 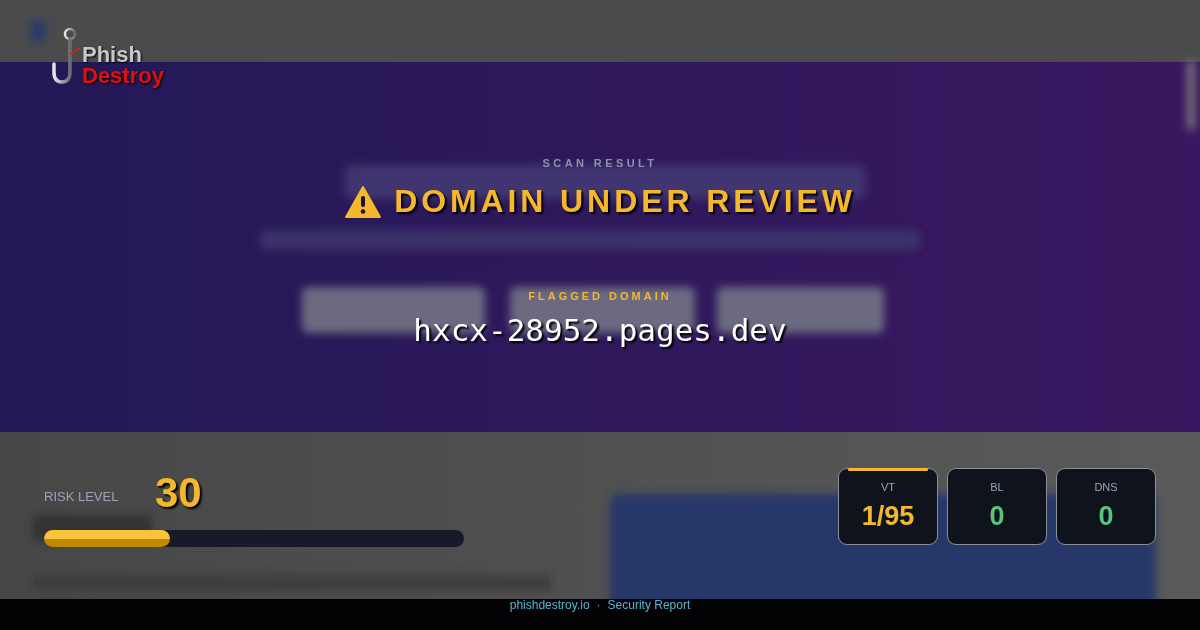 I want to click on stat-label: BL, so click(x=997, y=487).